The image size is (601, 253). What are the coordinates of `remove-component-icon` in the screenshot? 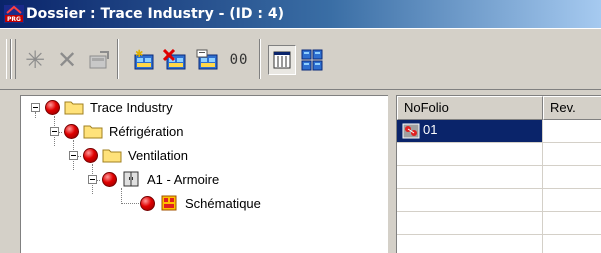 It's located at (174, 59).